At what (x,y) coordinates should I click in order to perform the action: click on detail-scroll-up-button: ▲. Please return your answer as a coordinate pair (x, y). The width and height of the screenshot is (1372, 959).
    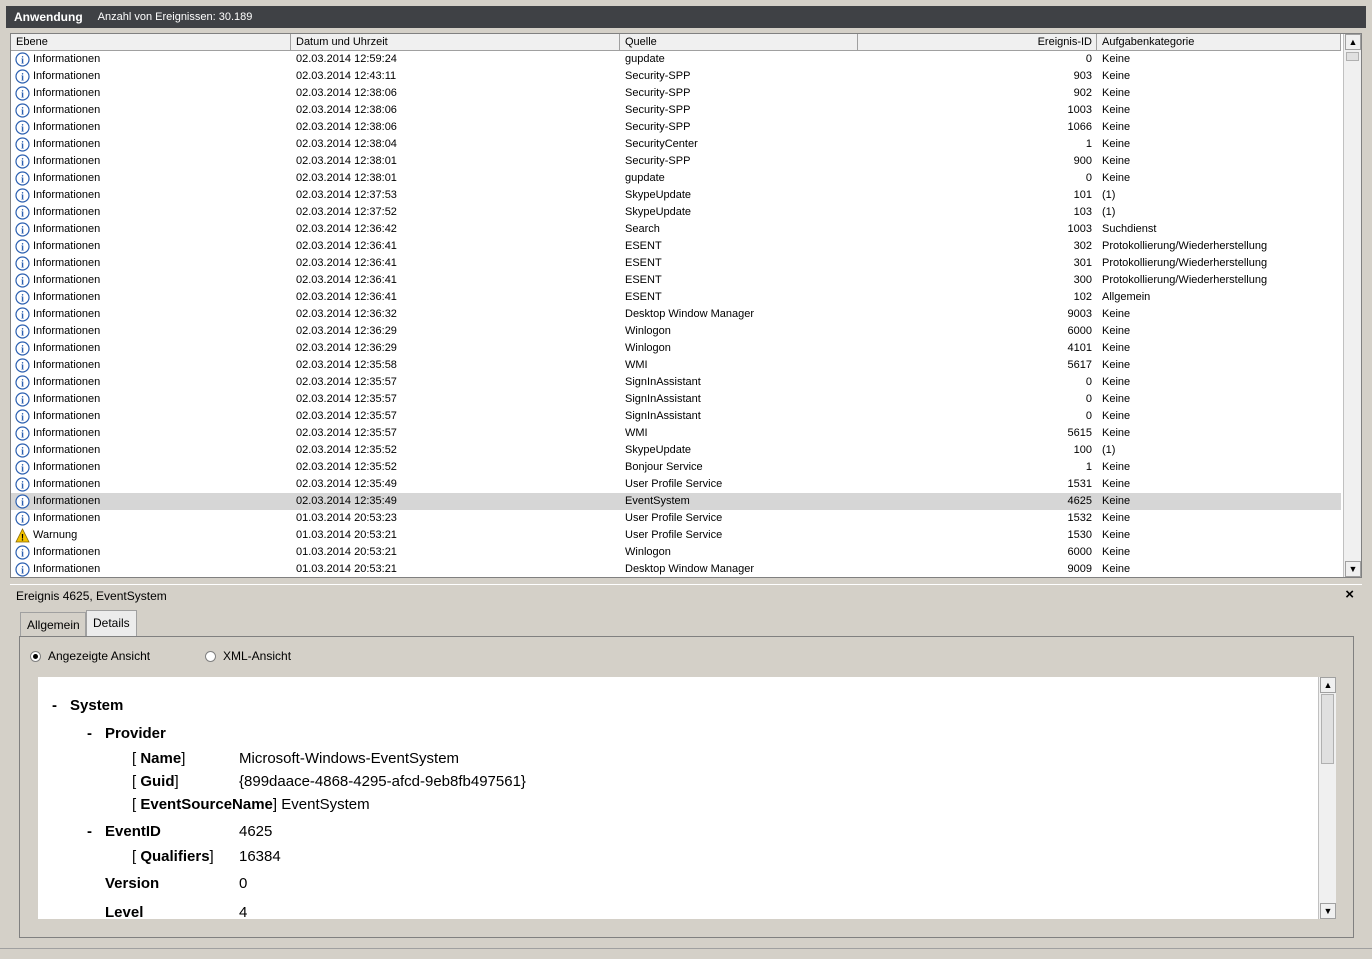
    Looking at the image, I should click on (1328, 685).